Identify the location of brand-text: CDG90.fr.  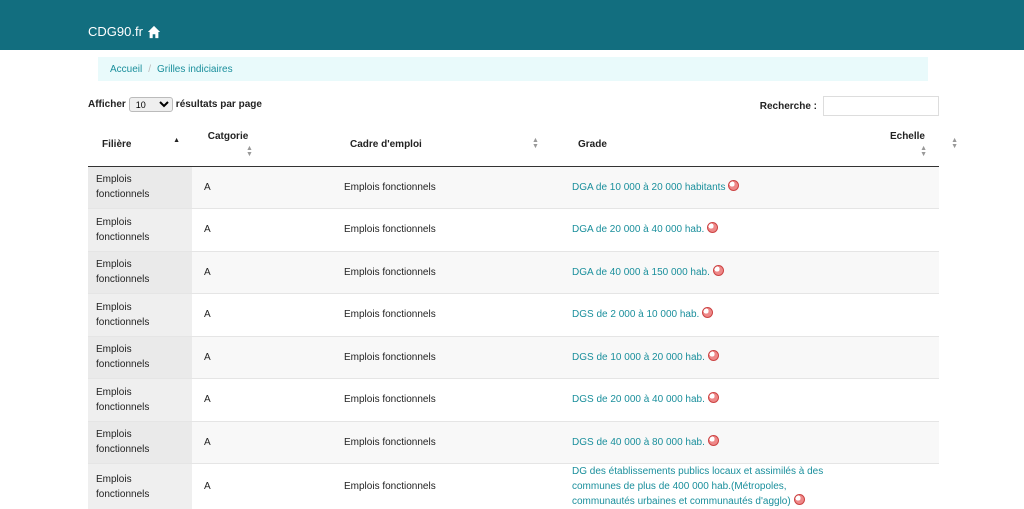
(115, 31).